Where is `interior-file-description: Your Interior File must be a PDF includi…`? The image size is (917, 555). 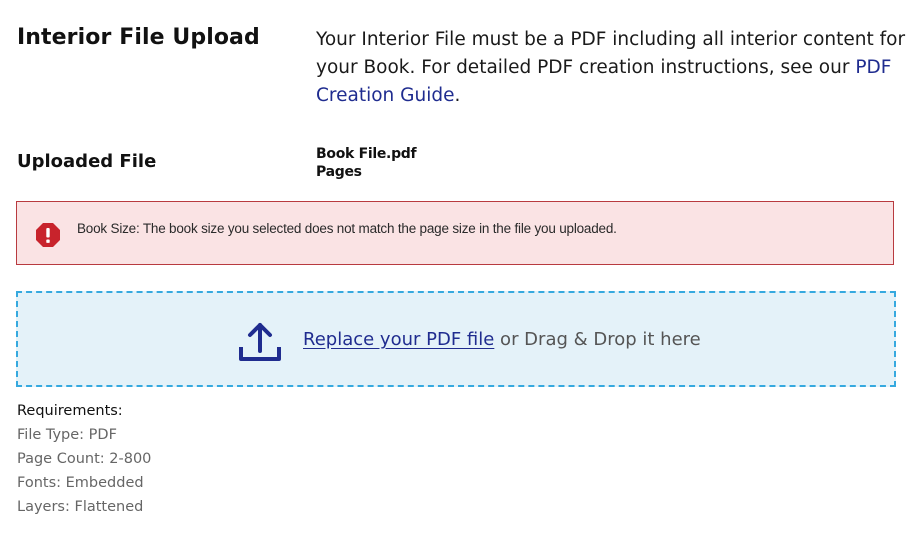 interior-file-description: Your Interior File must be a PDF includi… is located at coordinates (611, 68).